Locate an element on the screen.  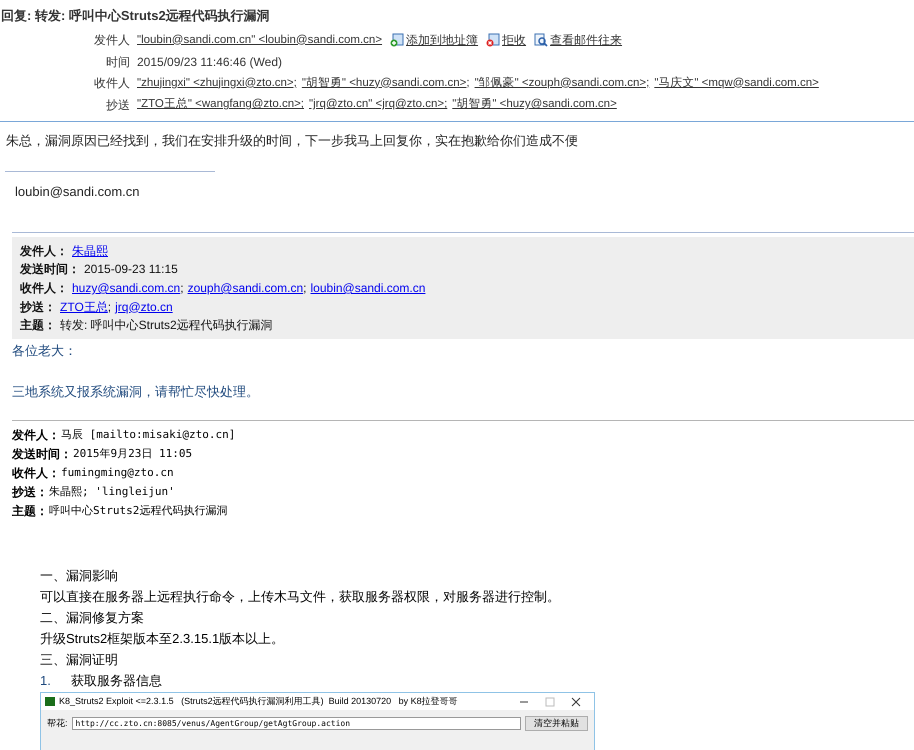
contact-link: "jrq@zto.cn" <jrq@zto.cn>; is located at coordinates (378, 105).